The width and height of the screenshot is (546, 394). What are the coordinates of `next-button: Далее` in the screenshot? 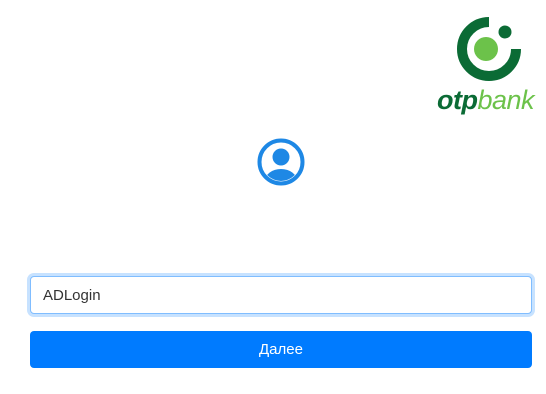 It's located at (281, 349).